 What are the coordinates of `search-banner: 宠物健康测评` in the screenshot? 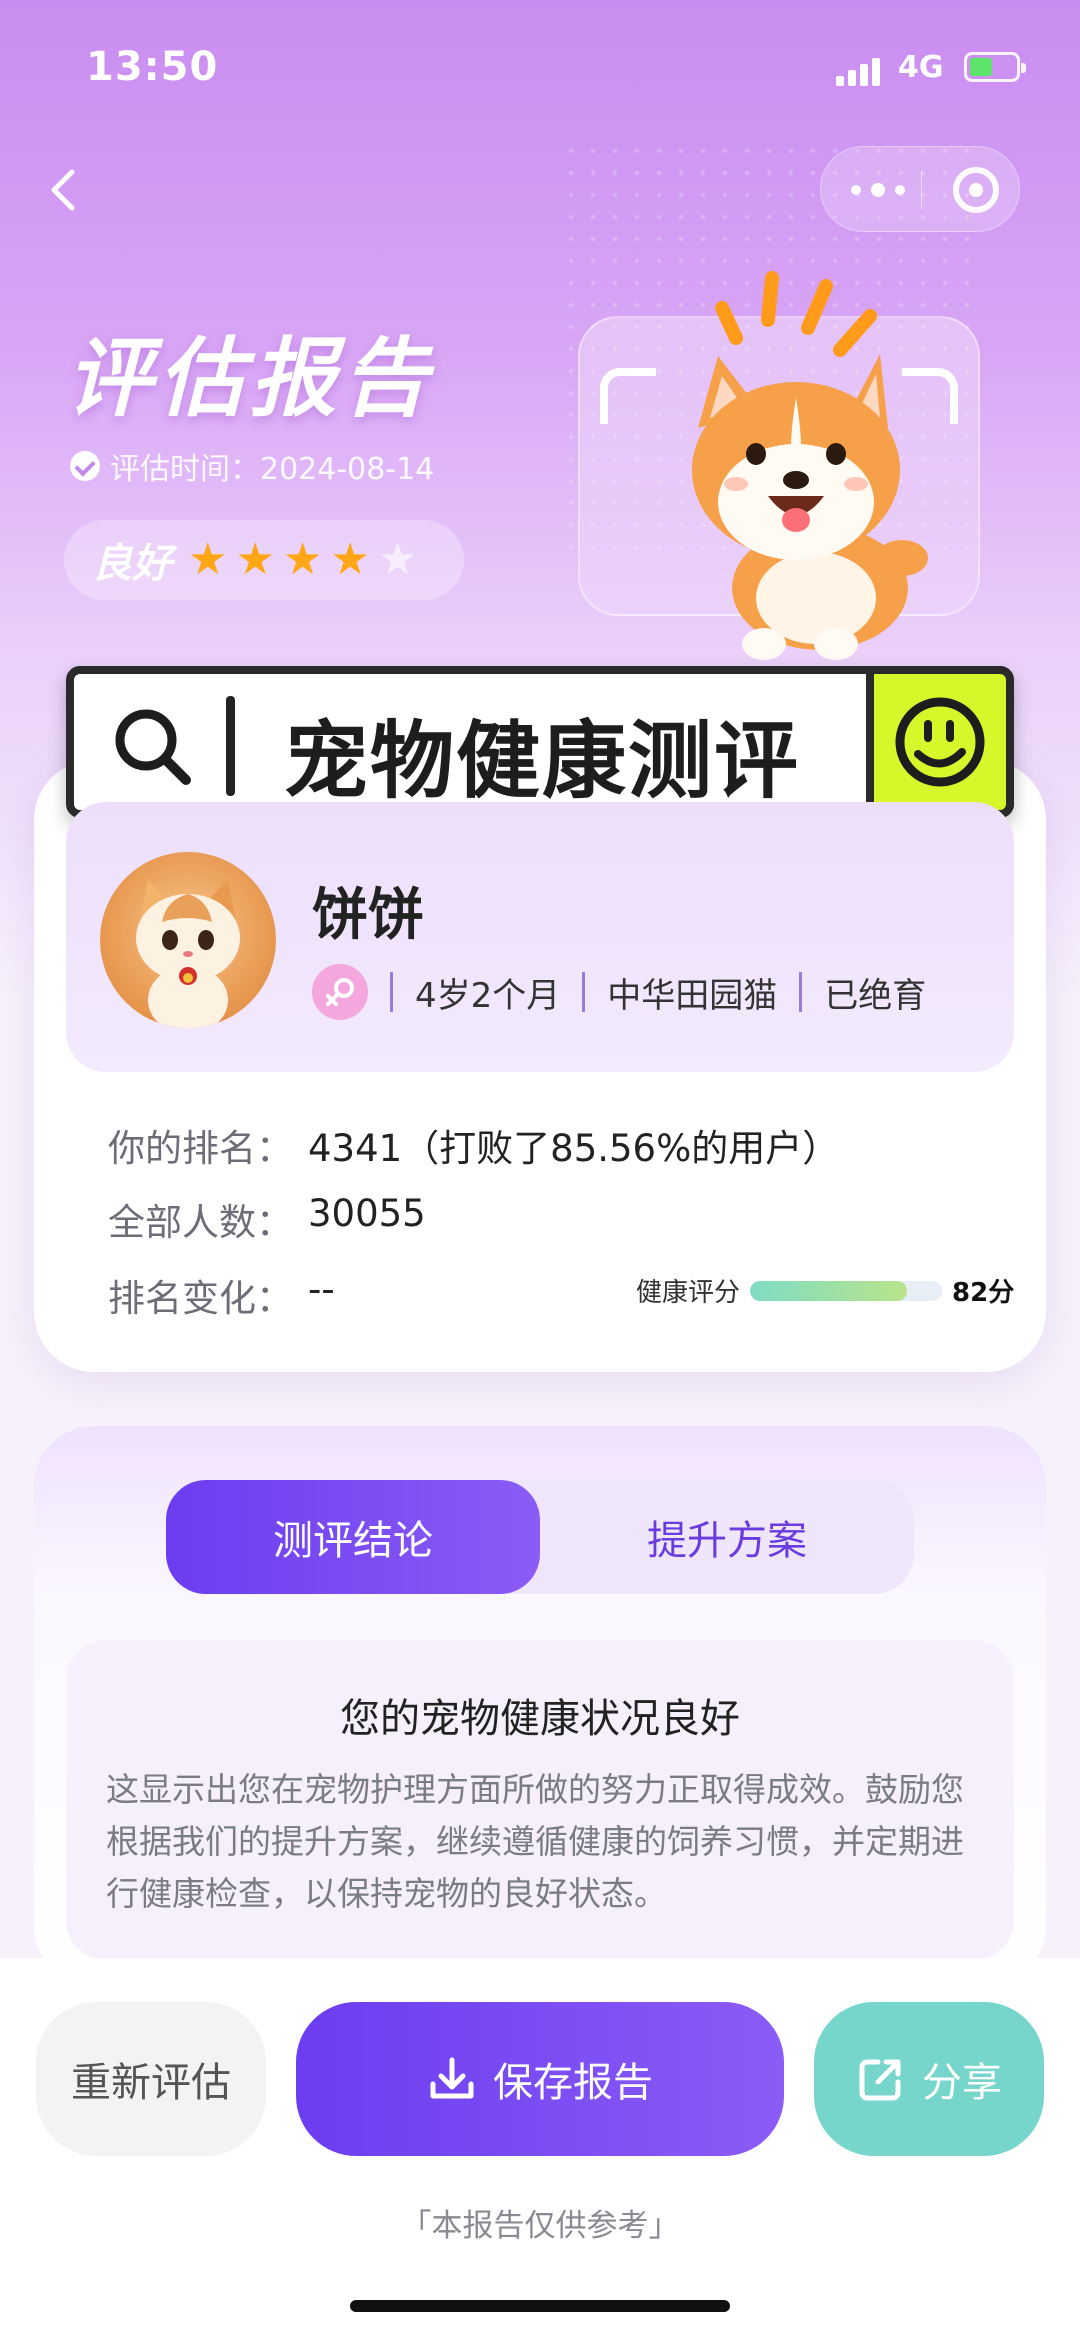 It's located at (540, 742).